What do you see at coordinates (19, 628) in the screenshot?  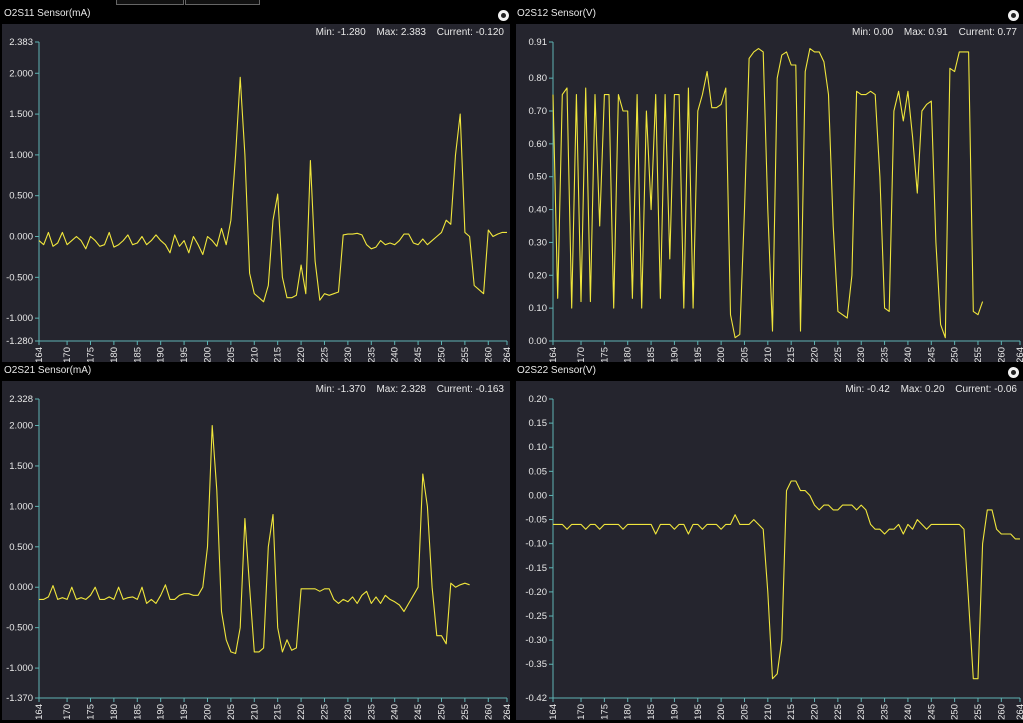 I see `y-tick-label: -0.500` at bounding box center [19, 628].